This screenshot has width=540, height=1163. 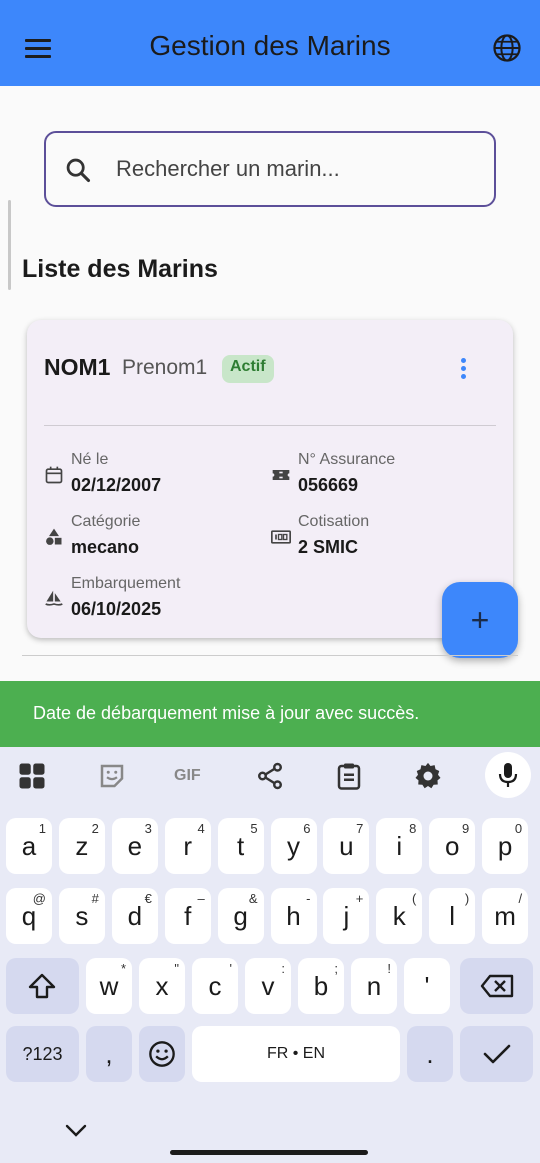 I want to click on checkmark-icon, so click(x=497, y=1054).